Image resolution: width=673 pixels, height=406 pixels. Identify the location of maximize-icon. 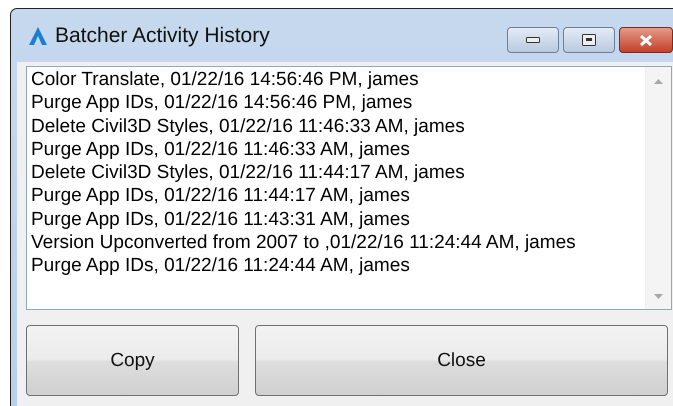
(589, 40).